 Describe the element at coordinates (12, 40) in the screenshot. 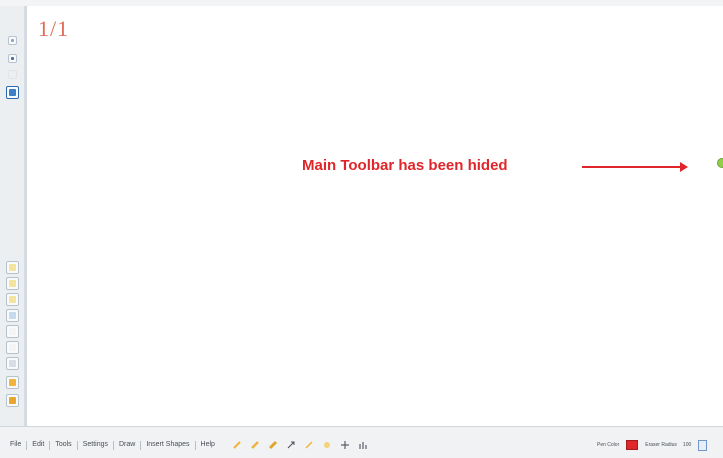

I see `cursor-icon` at that location.